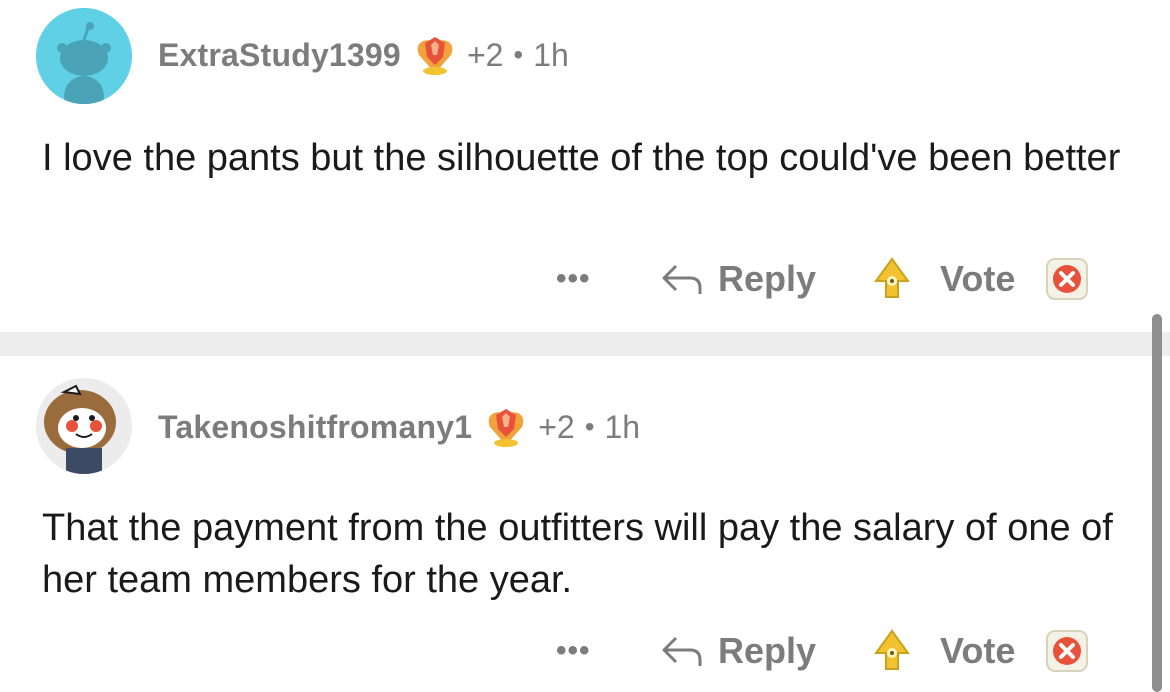 This screenshot has height=692, width=1170. I want to click on author-line: ExtraStudy1399 +2 • 1h, so click(363, 55).